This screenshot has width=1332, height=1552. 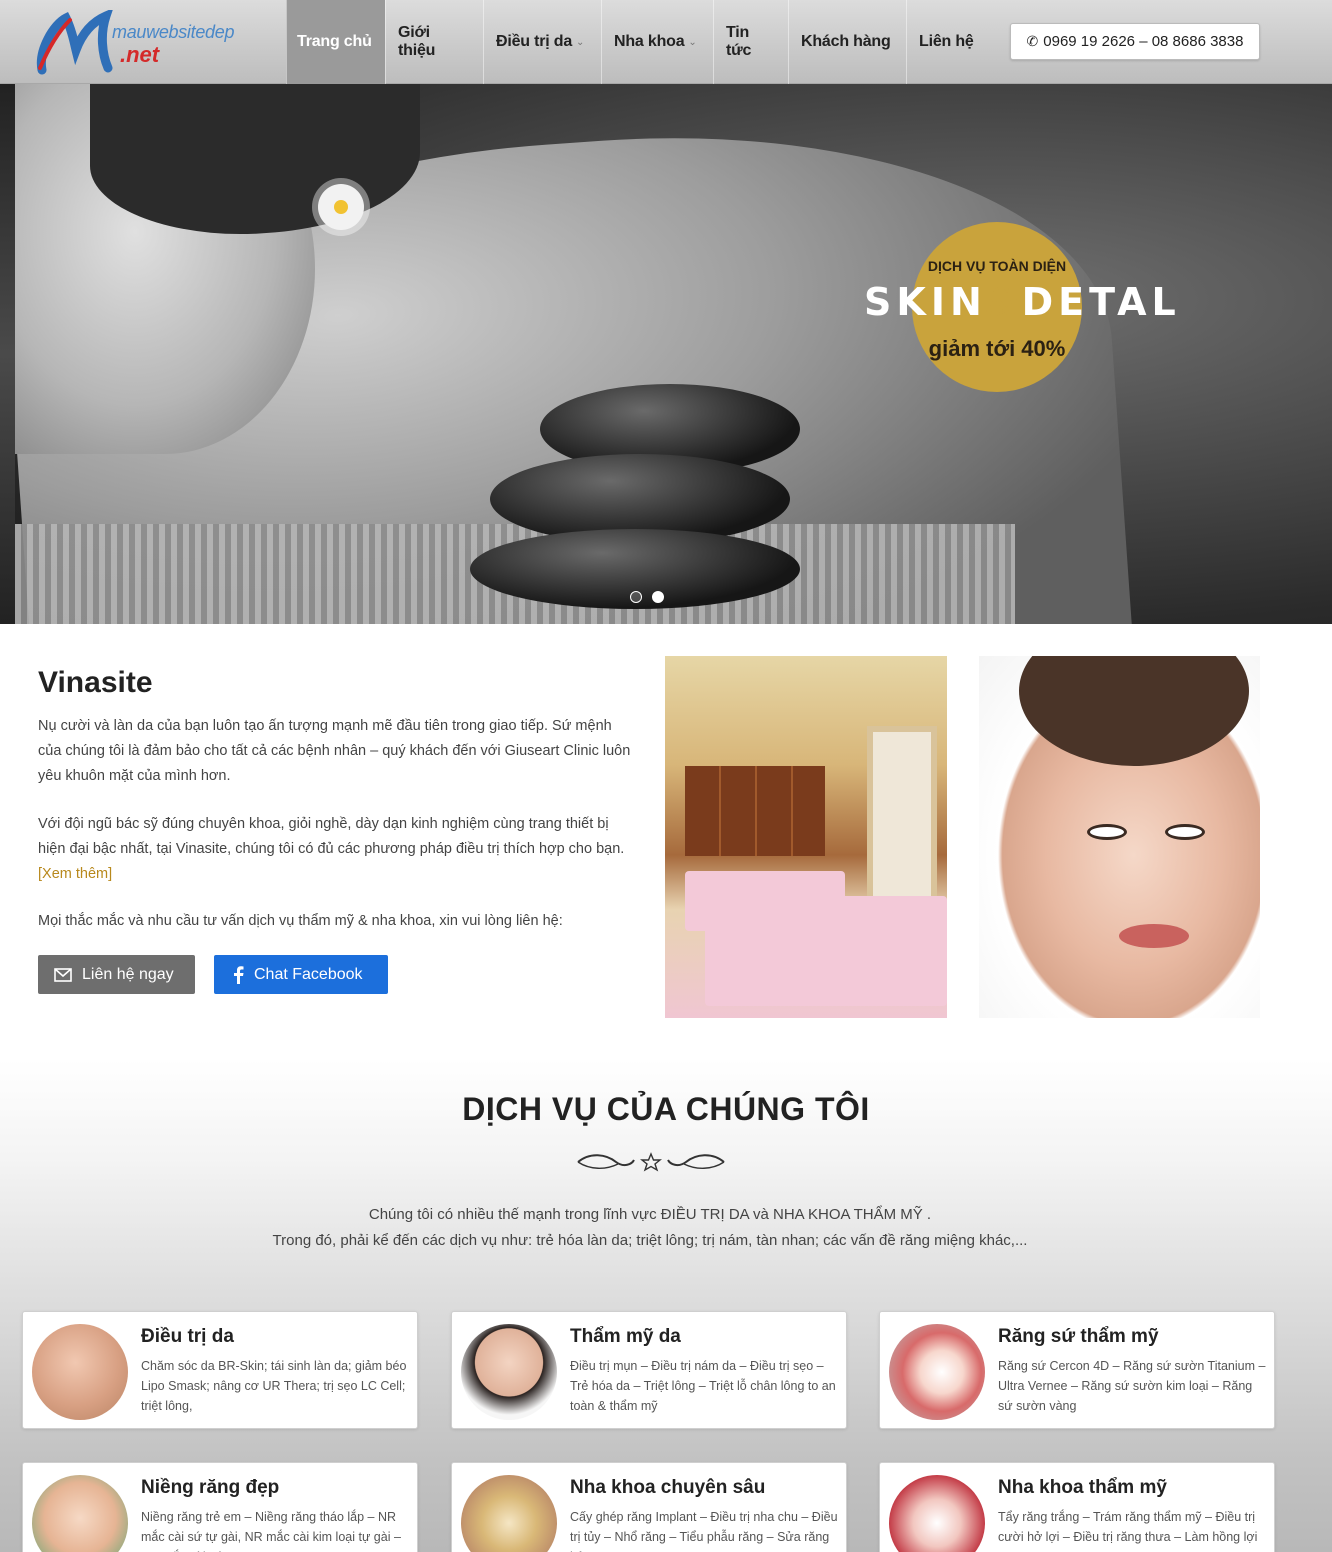 I want to click on nav-label: Liên hệ, so click(x=946, y=41).